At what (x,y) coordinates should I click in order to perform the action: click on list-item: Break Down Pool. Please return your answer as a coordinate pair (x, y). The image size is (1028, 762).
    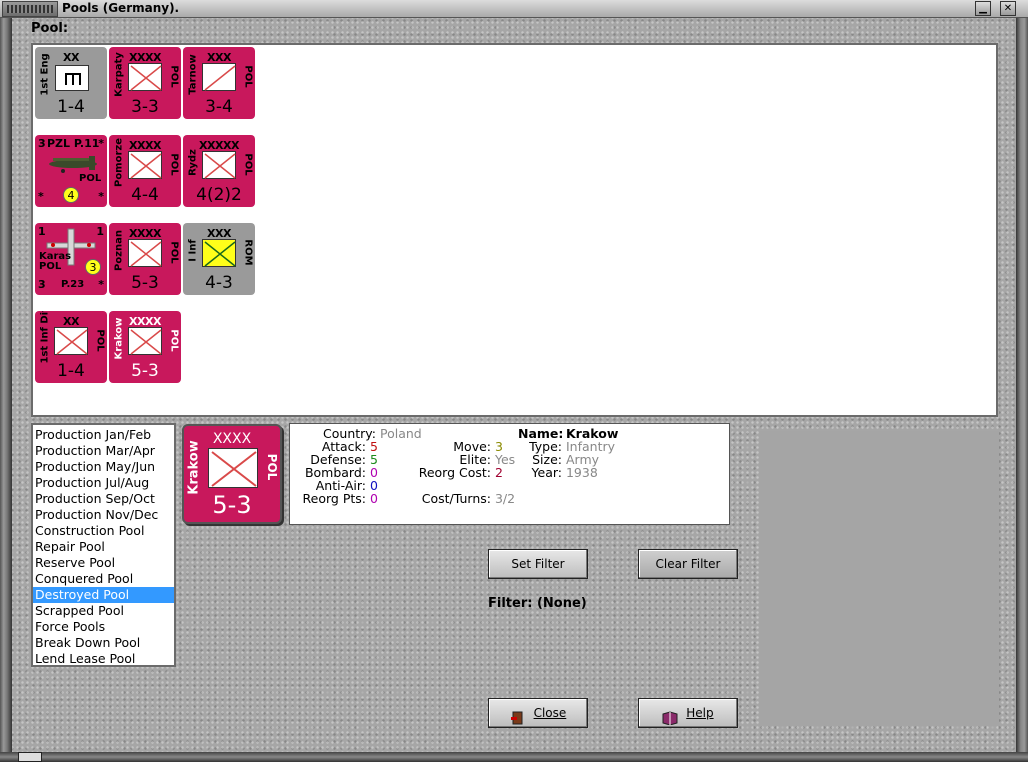
    Looking at the image, I should click on (103, 643).